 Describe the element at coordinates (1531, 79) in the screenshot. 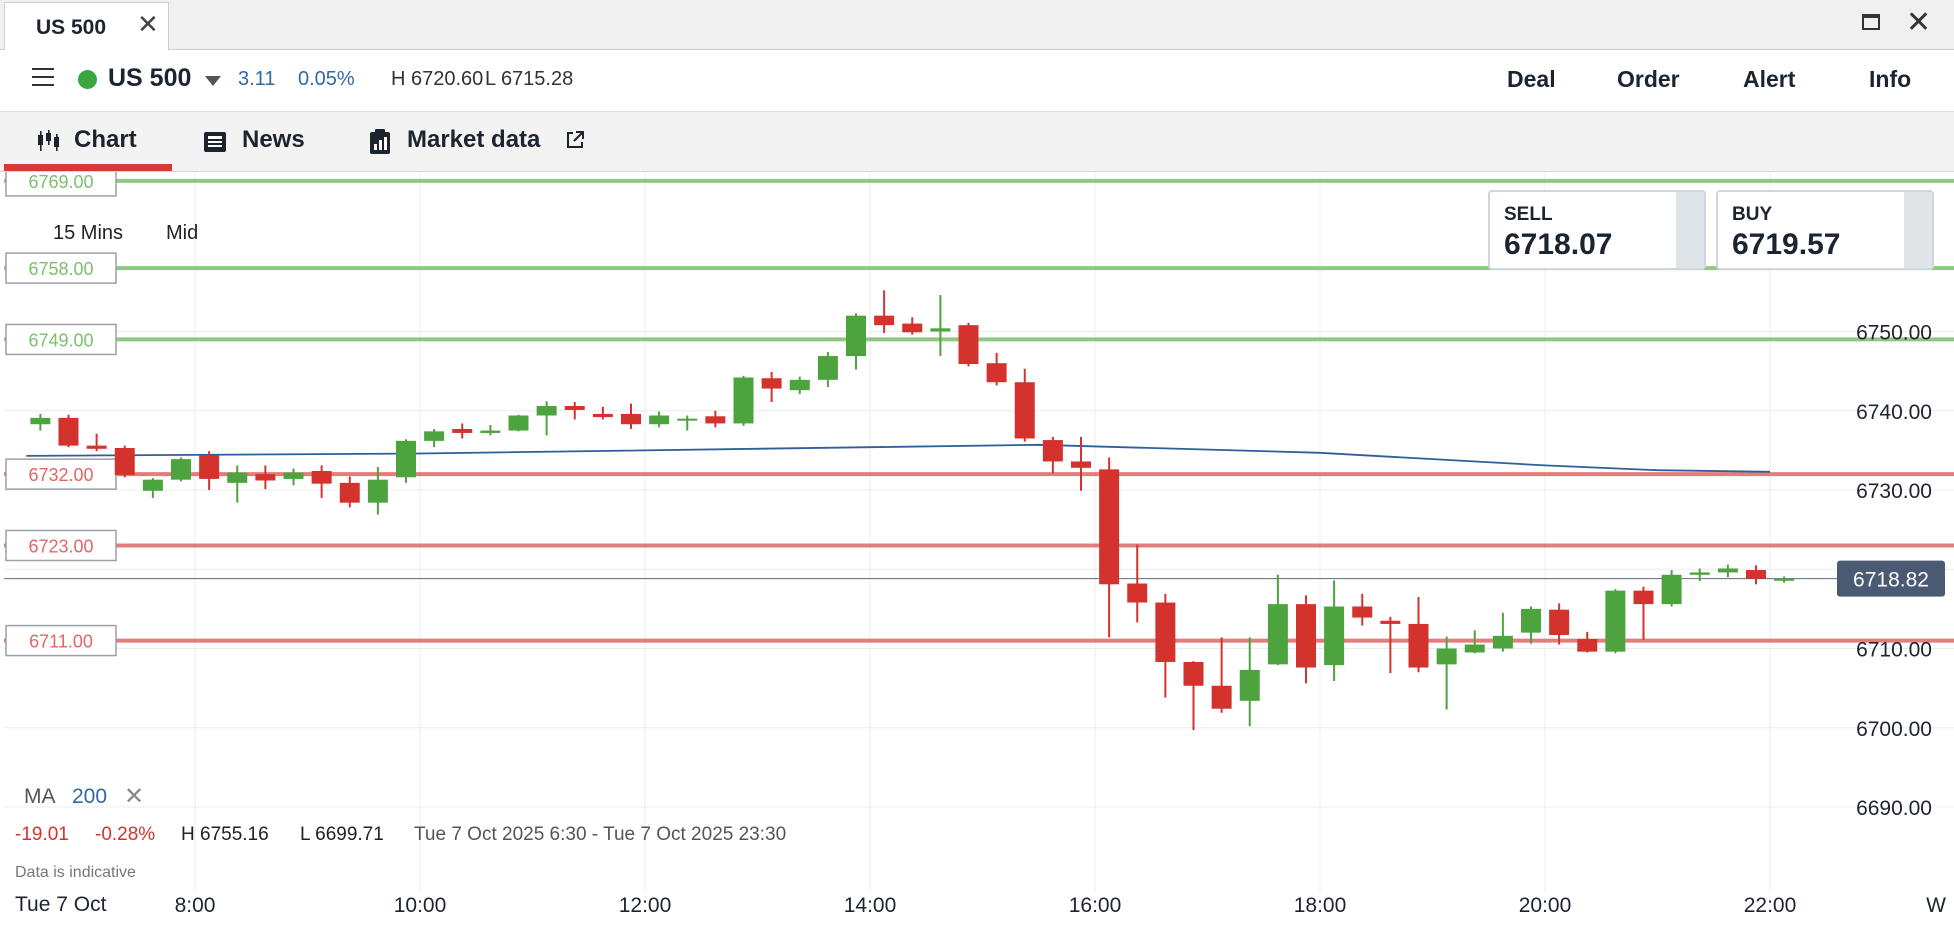

I see `deal-button: Deal` at that location.